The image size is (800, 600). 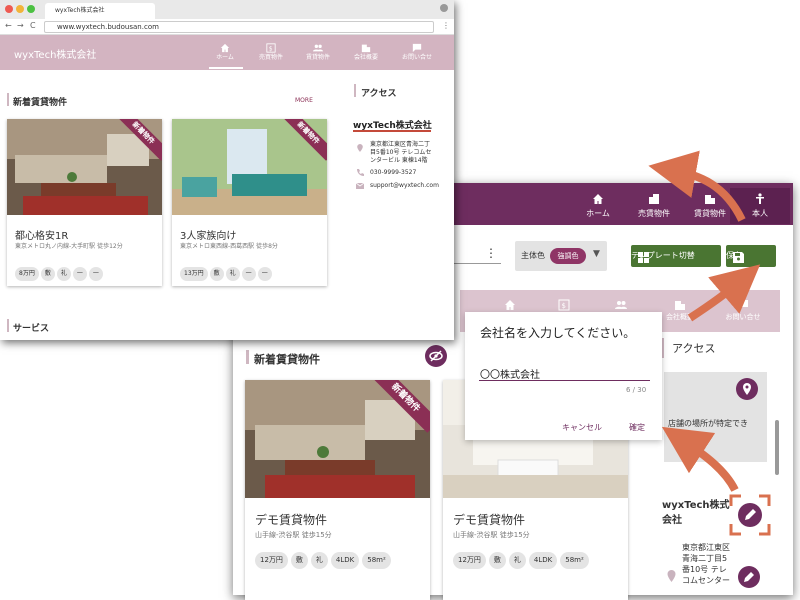 What do you see at coordinates (376, 560) in the screenshot?
I see `tag-area: 58m²` at bounding box center [376, 560].